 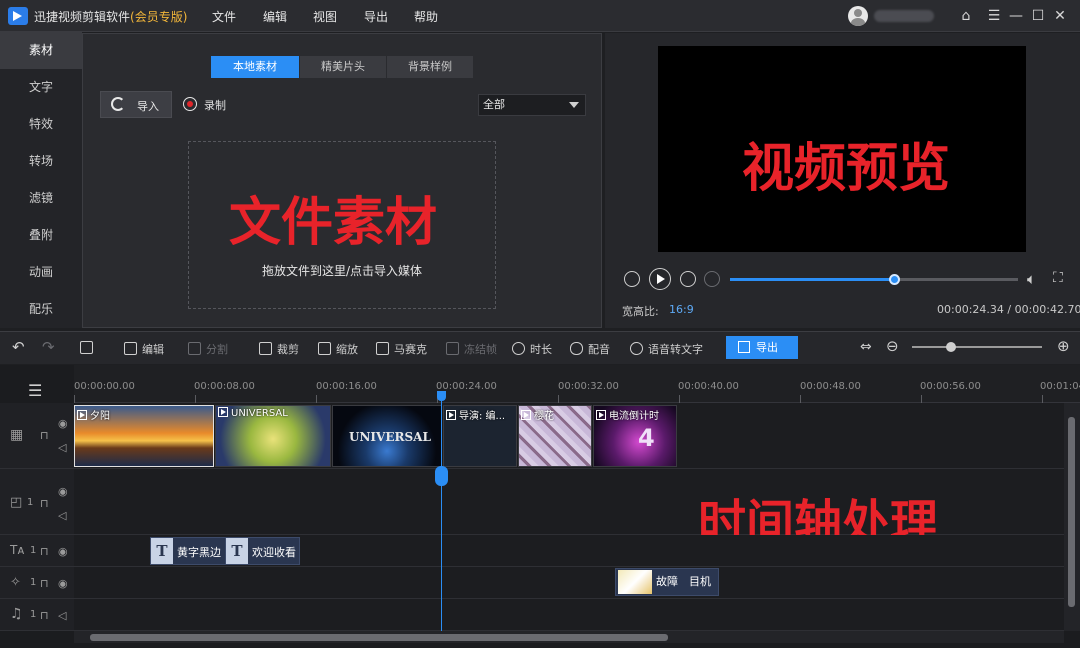 What do you see at coordinates (480, 349) in the screenshot?
I see `freeze-label: 冻结帧` at bounding box center [480, 349].